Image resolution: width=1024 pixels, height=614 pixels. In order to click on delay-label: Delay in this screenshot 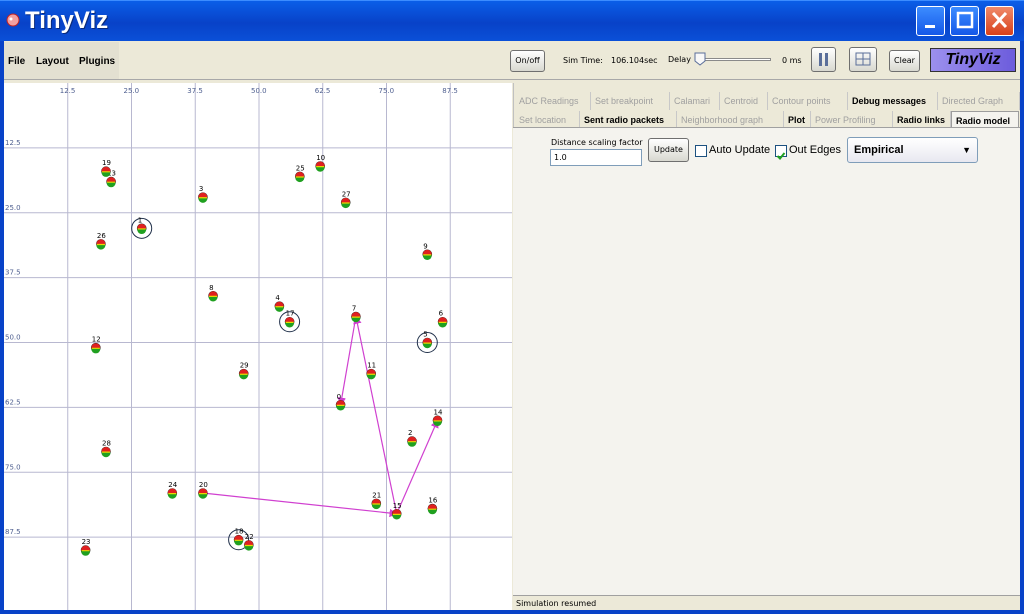, I will do `click(679, 59)`.